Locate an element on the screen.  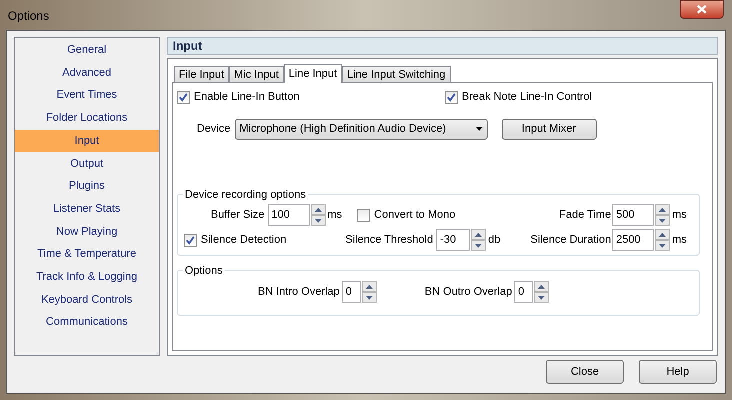
sidebar-item: Listener Stats is located at coordinates (87, 209).